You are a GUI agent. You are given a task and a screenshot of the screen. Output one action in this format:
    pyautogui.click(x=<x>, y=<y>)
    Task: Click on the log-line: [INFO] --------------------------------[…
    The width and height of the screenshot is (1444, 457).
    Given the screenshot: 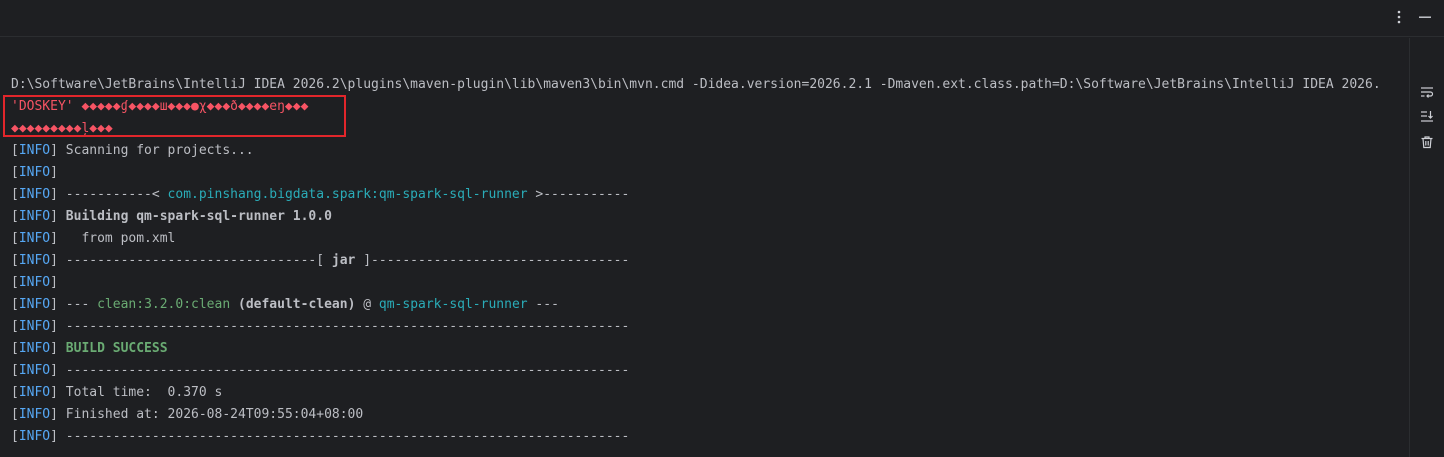 What is the action you would take?
    pyautogui.click(x=320, y=260)
    